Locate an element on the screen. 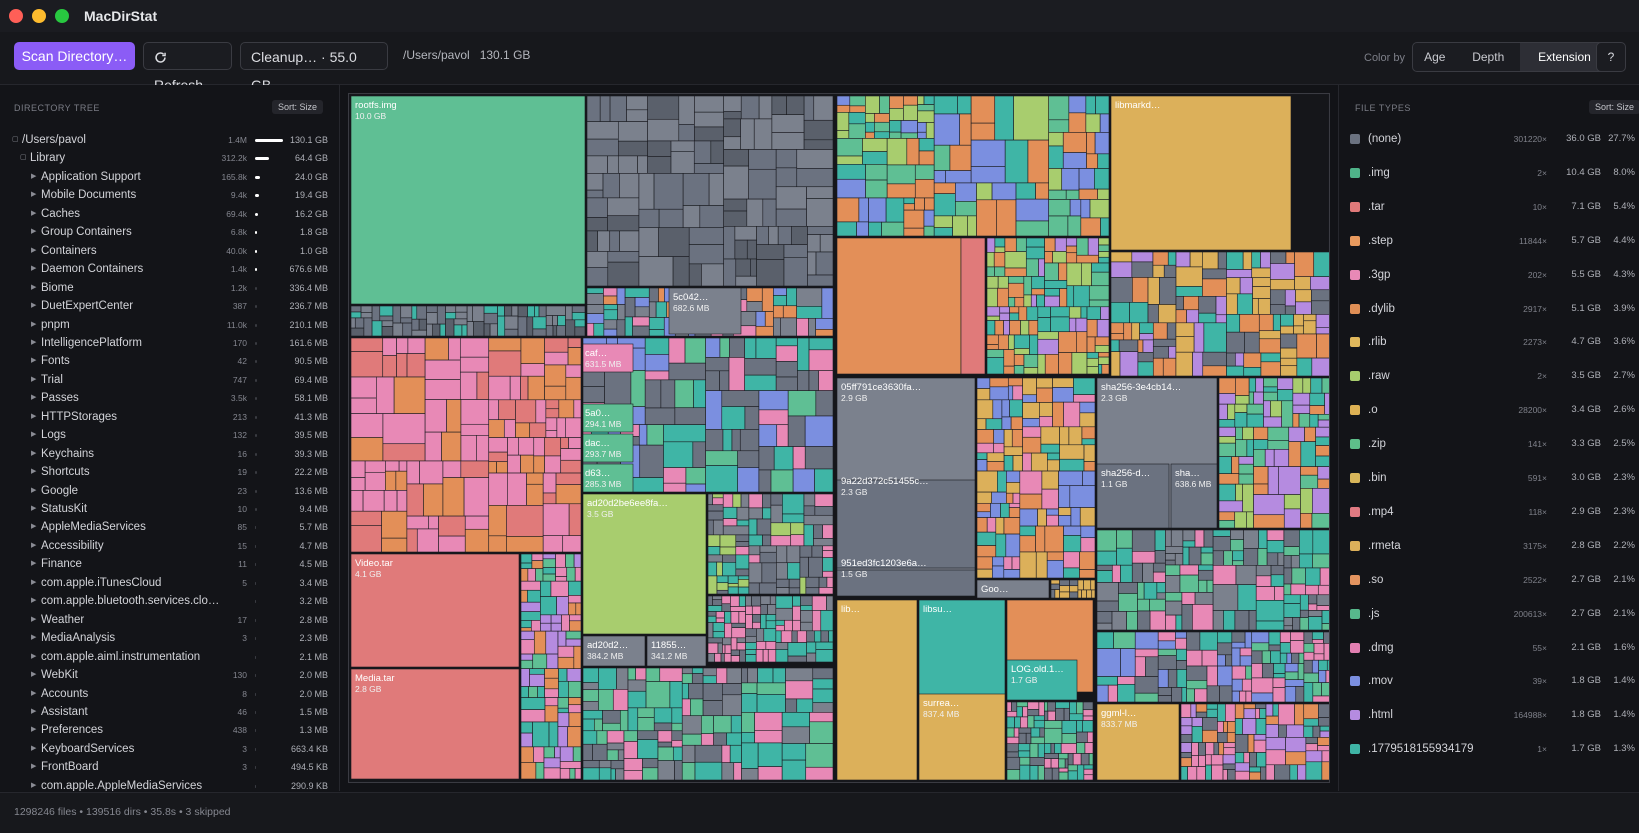  tree-row: ▶ Google 23 13.6 MB is located at coordinates (169, 491).